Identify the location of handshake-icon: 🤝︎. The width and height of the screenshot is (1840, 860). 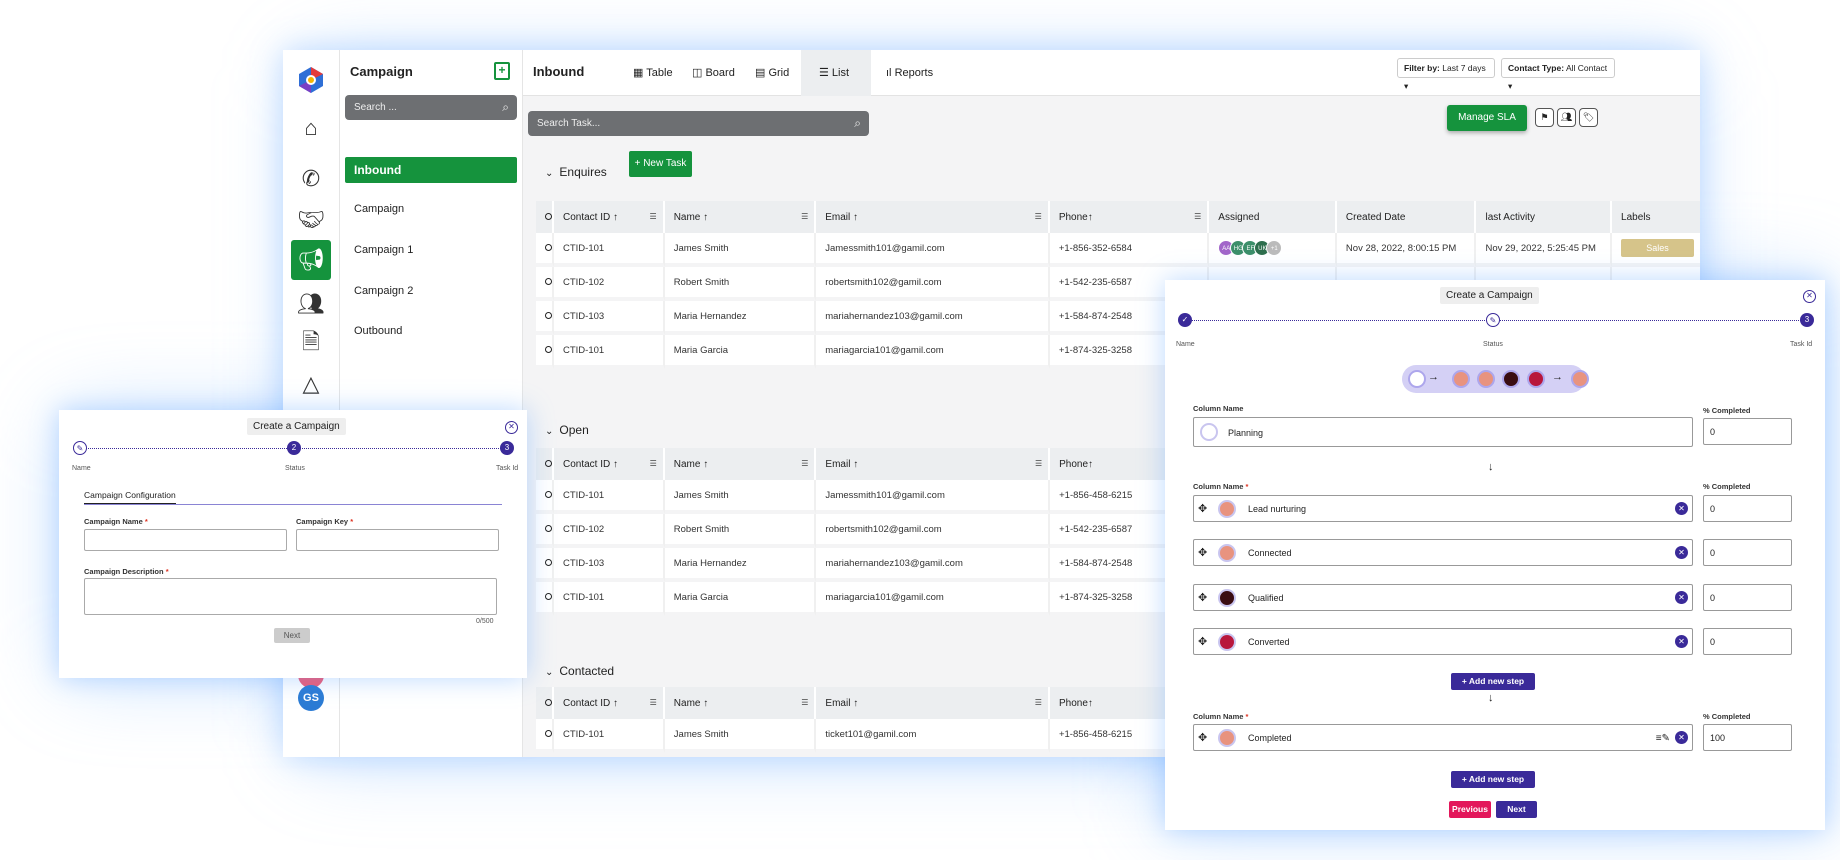
(311, 220).